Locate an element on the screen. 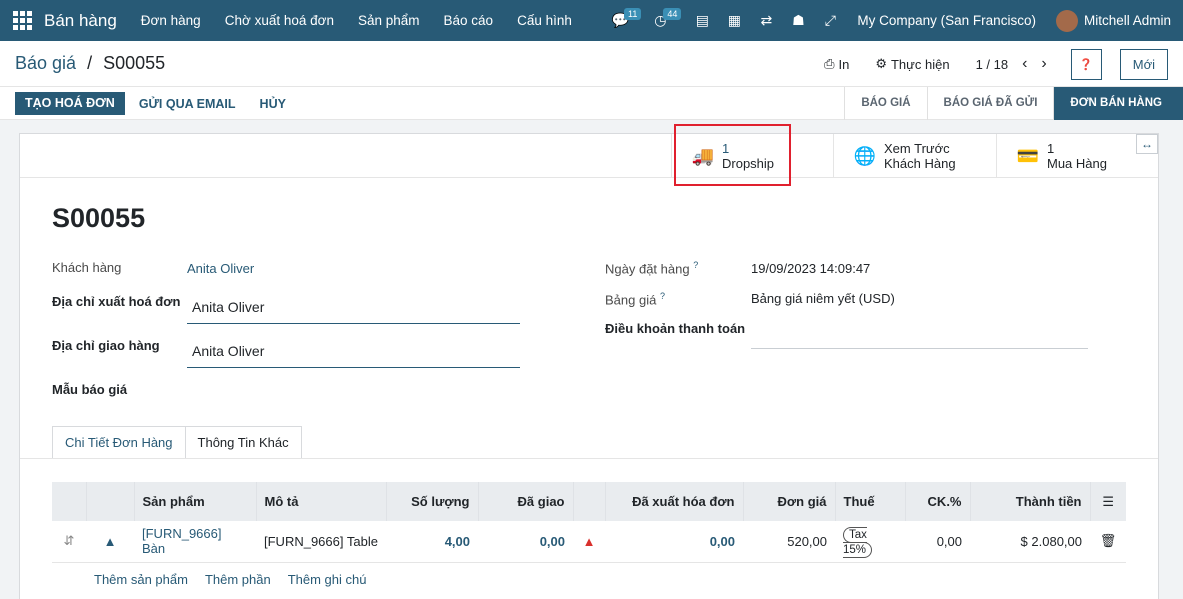  line-delivered: 0,00 is located at coordinates (525, 542).